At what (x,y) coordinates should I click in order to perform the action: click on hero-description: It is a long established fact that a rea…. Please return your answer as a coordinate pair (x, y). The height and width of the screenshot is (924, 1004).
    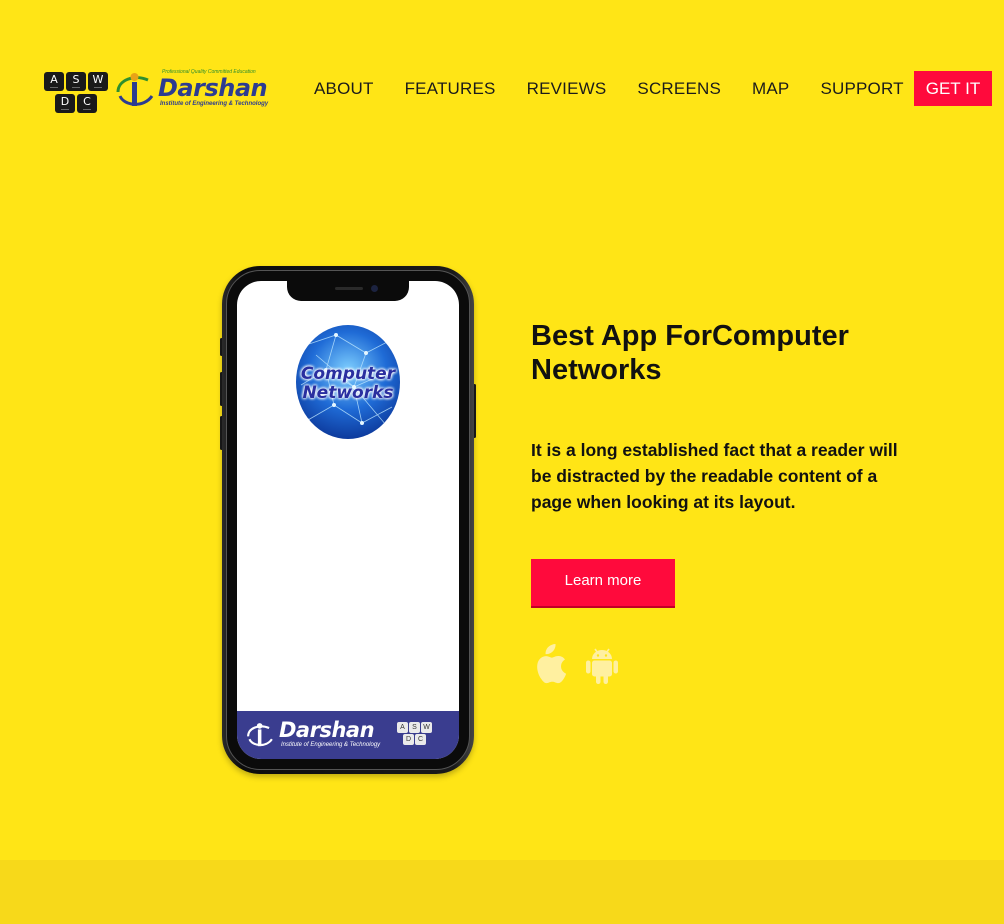
    Looking at the image, I should click on (714, 476).